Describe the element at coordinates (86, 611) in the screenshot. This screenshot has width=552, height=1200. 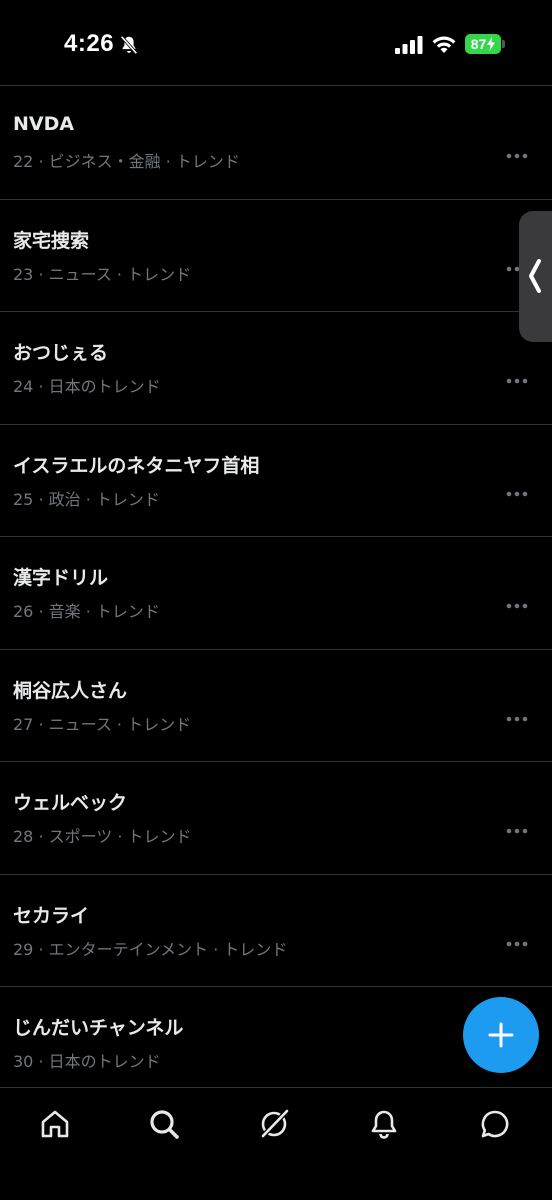
I see `trend-meta: 26 · 音楽 · トレンド` at that location.